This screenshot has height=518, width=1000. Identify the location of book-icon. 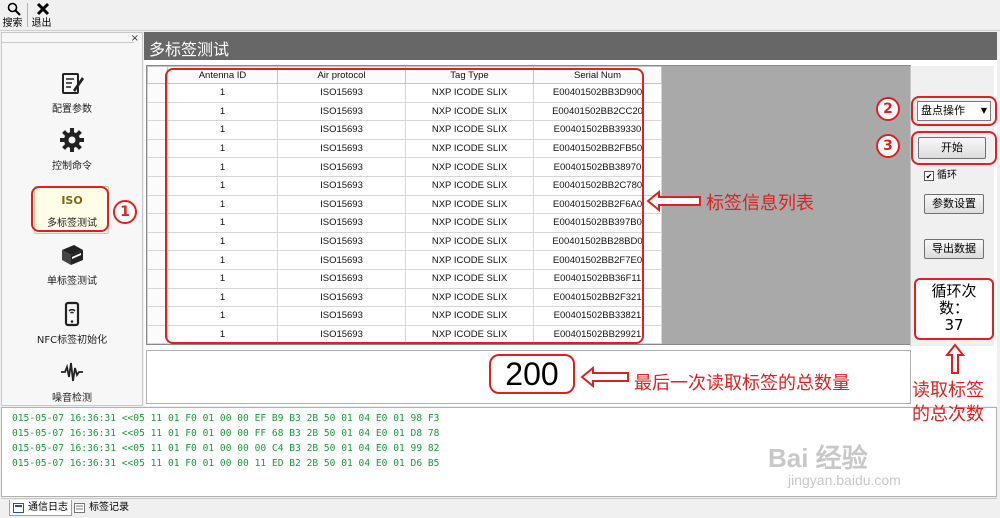
(72, 255).